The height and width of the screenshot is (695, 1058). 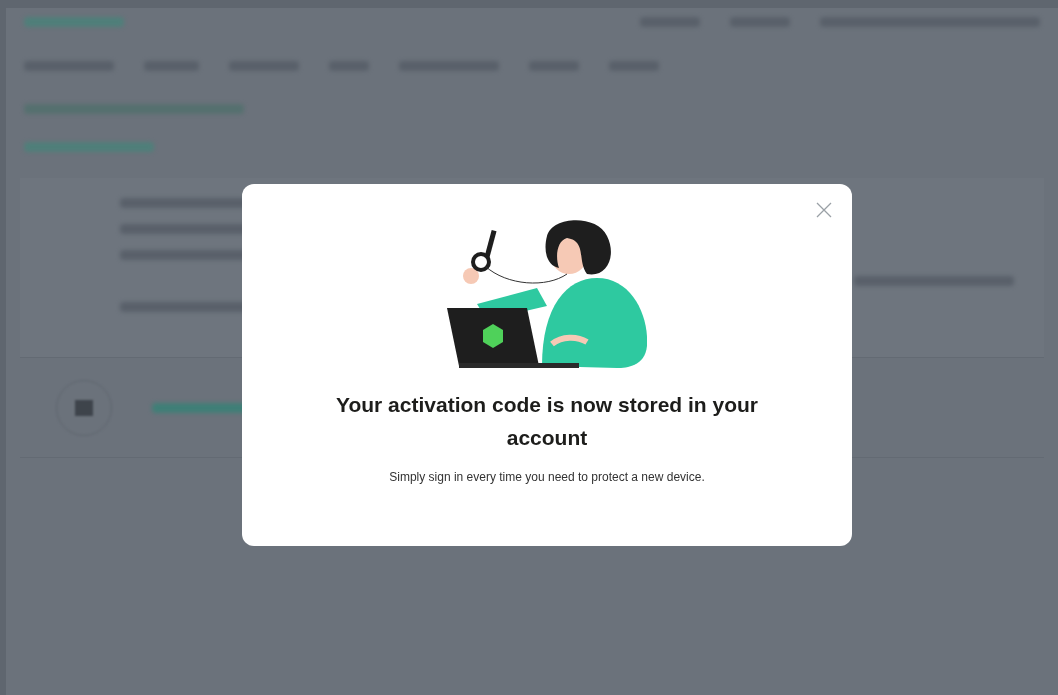 I want to click on close-button, so click(x=824, y=210).